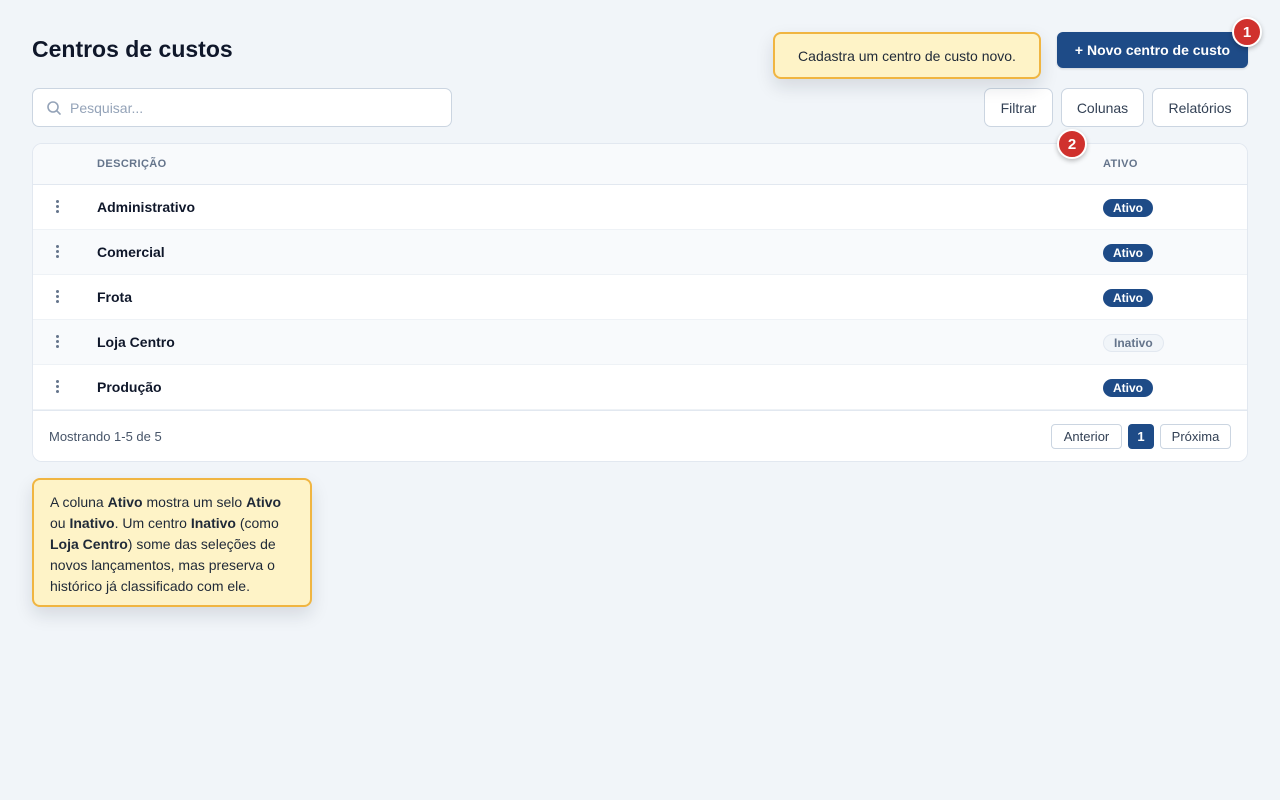  I want to click on table-row: Administrativo Ativo, so click(640, 207).